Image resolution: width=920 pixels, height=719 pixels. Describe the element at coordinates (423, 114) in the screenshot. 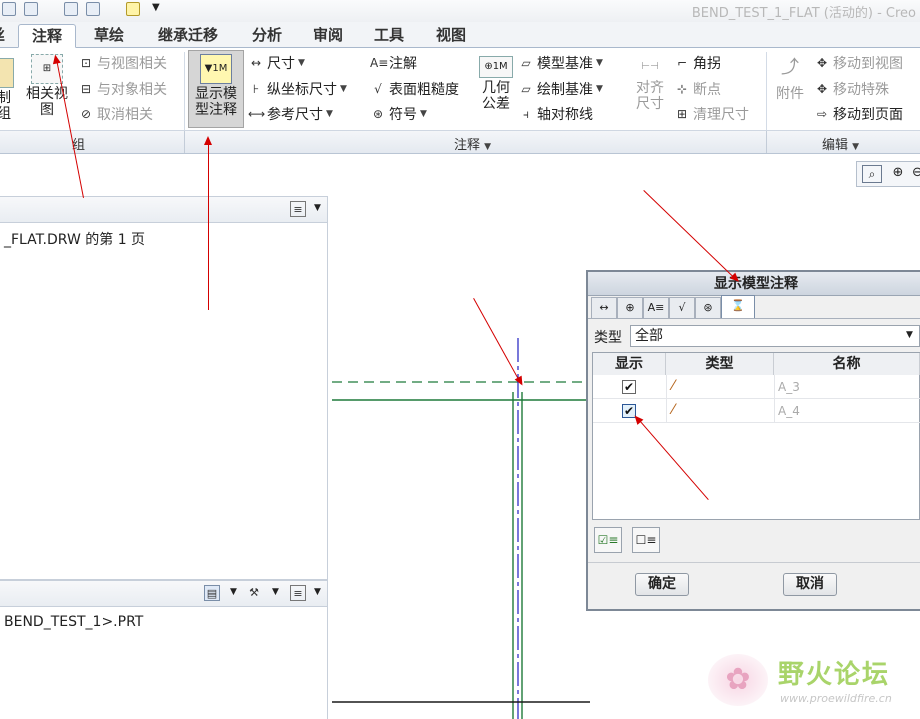

I see `symbol-dropdown-icon: ▼` at that location.